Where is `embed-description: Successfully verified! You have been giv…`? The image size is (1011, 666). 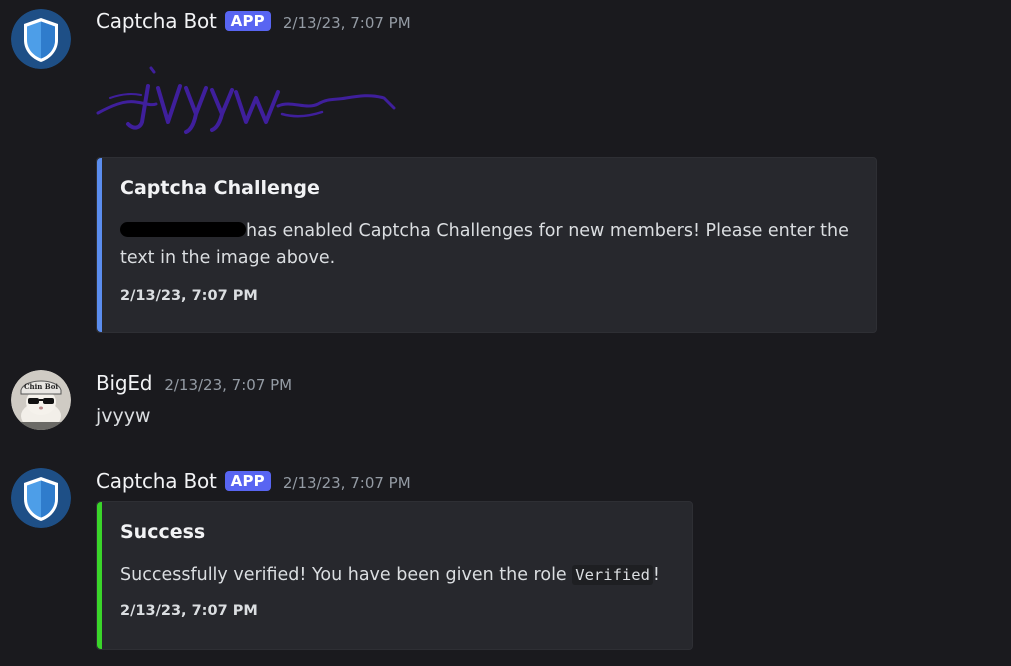
embed-description: Successfully verified! You have been giv… is located at coordinates (402, 575).